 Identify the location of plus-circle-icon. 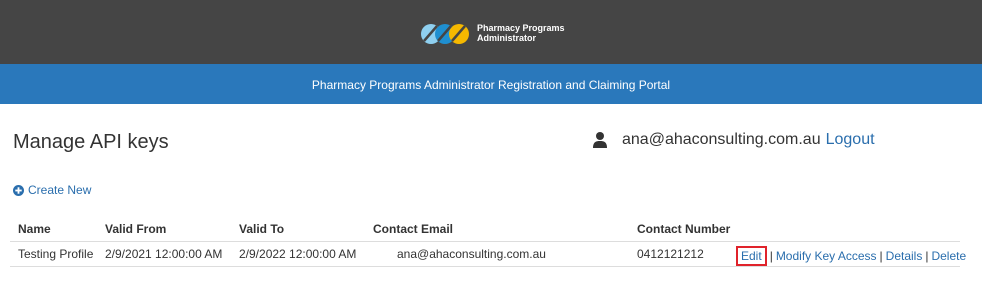
(18, 190).